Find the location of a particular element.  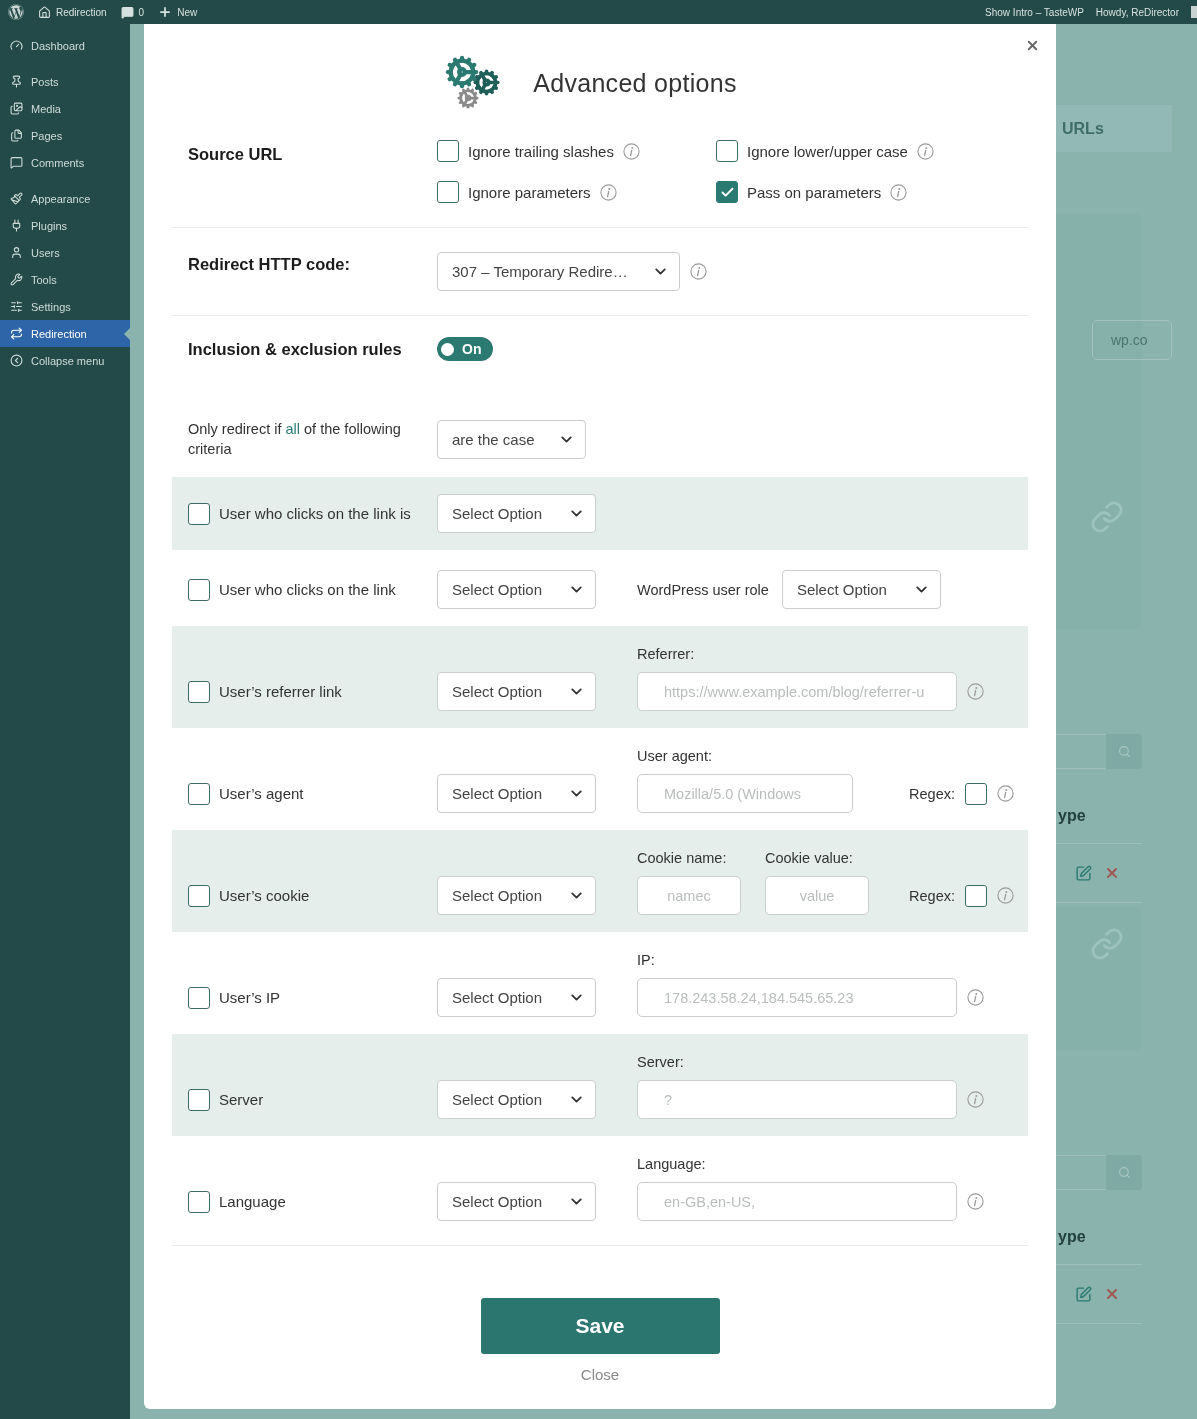

sidebar-item: Appearance is located at coordinates (65, 198).